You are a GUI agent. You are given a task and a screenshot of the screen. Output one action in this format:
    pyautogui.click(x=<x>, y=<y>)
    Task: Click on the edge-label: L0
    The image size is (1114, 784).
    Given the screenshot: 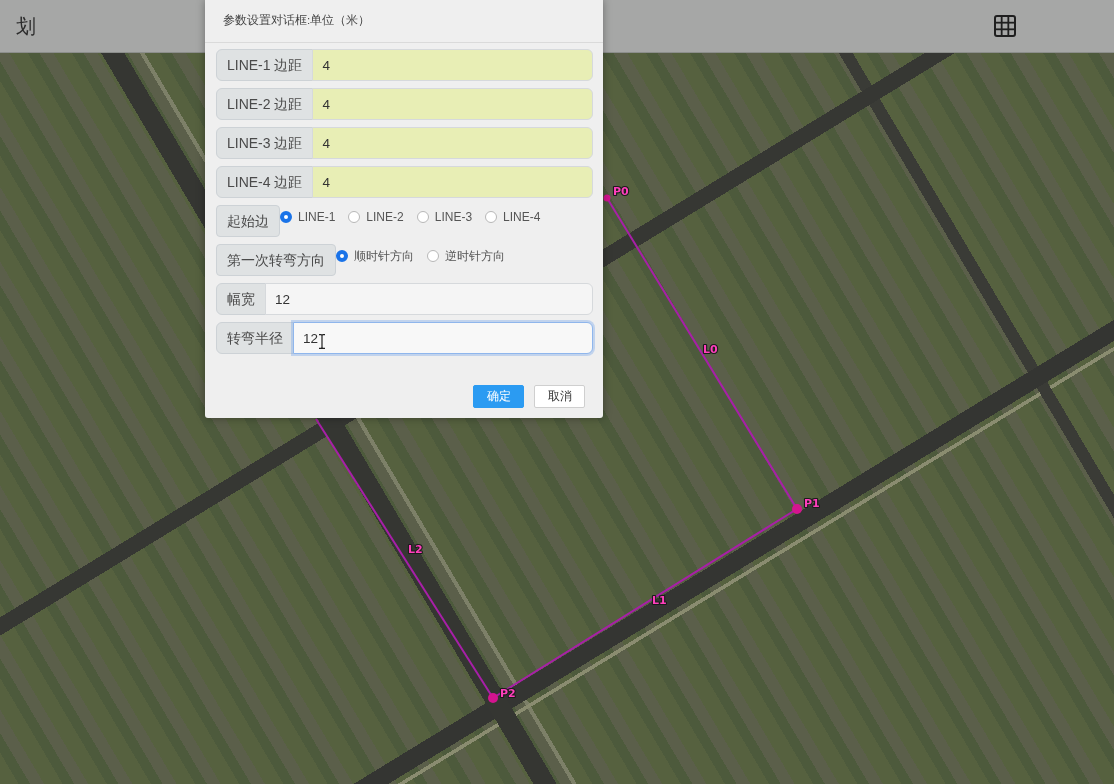 What is the action you would take?
    pyautogui.click(x=710, y=349)
    